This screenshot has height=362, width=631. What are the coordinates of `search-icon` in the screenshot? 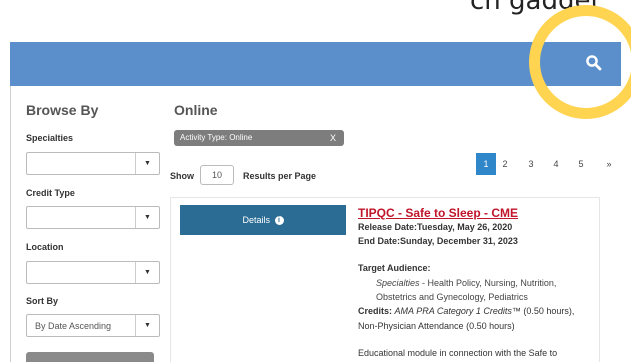 It's located at (594, 63).